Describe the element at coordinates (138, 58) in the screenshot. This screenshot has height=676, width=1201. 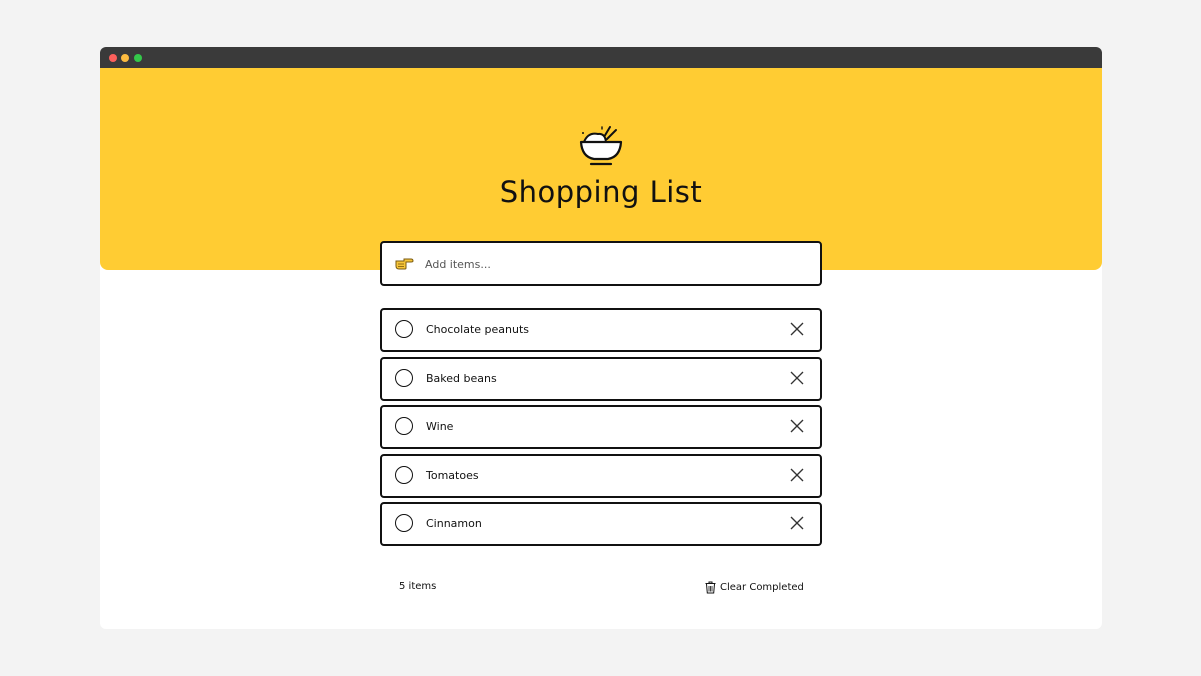
I see `maximize-window-button` at that location.